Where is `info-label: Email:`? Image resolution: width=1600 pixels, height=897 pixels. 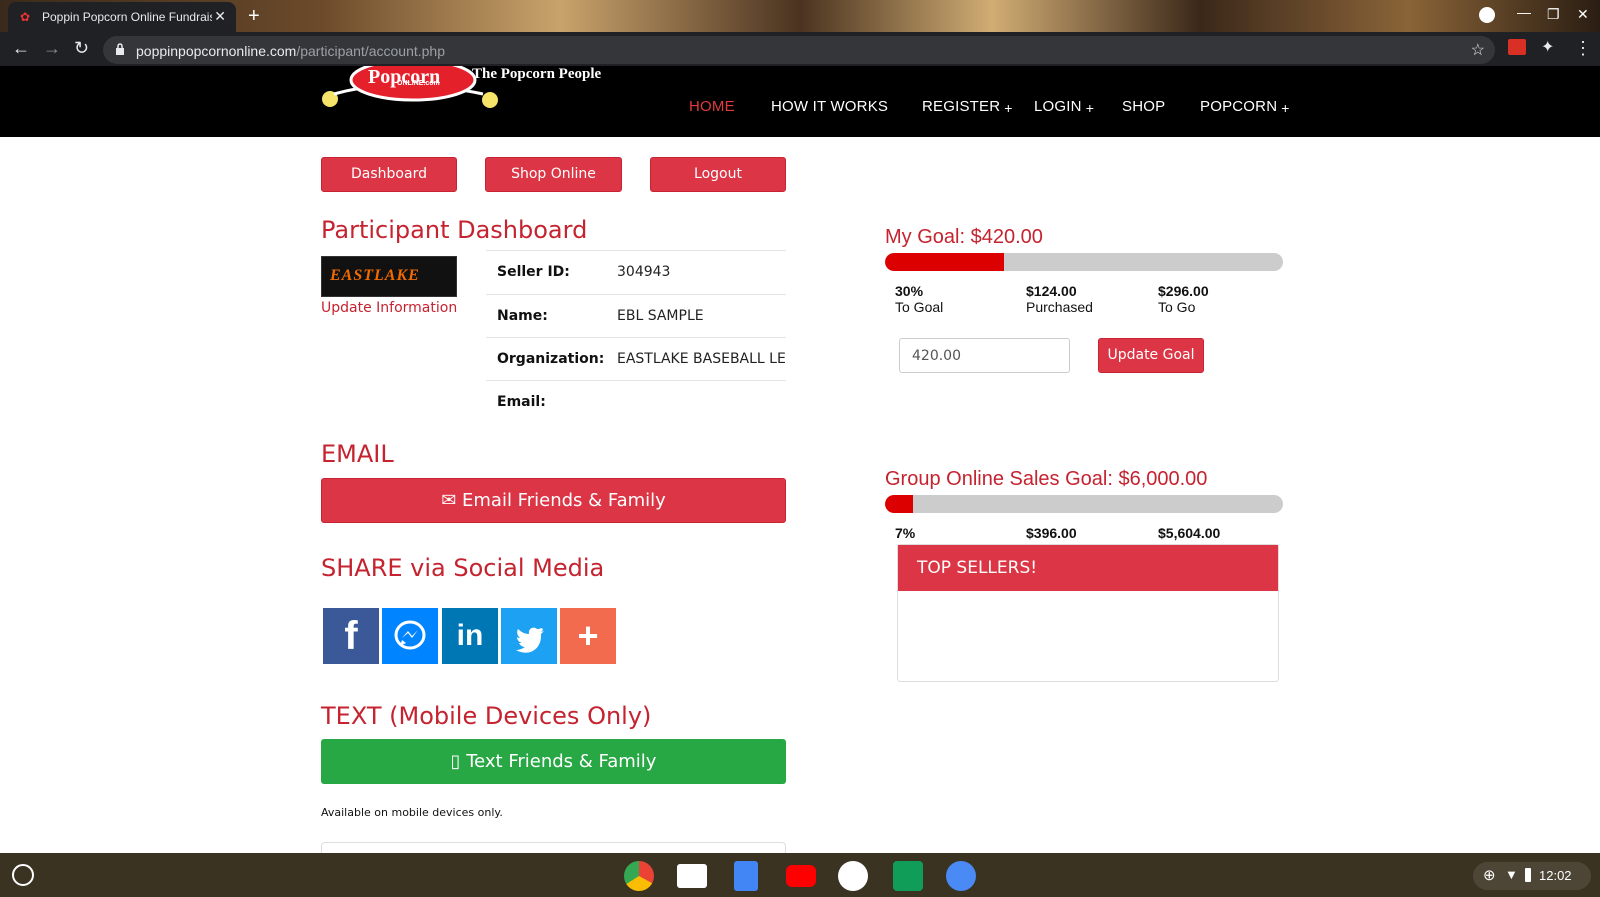 info-label: Email: is located at coordinates (521, 402).